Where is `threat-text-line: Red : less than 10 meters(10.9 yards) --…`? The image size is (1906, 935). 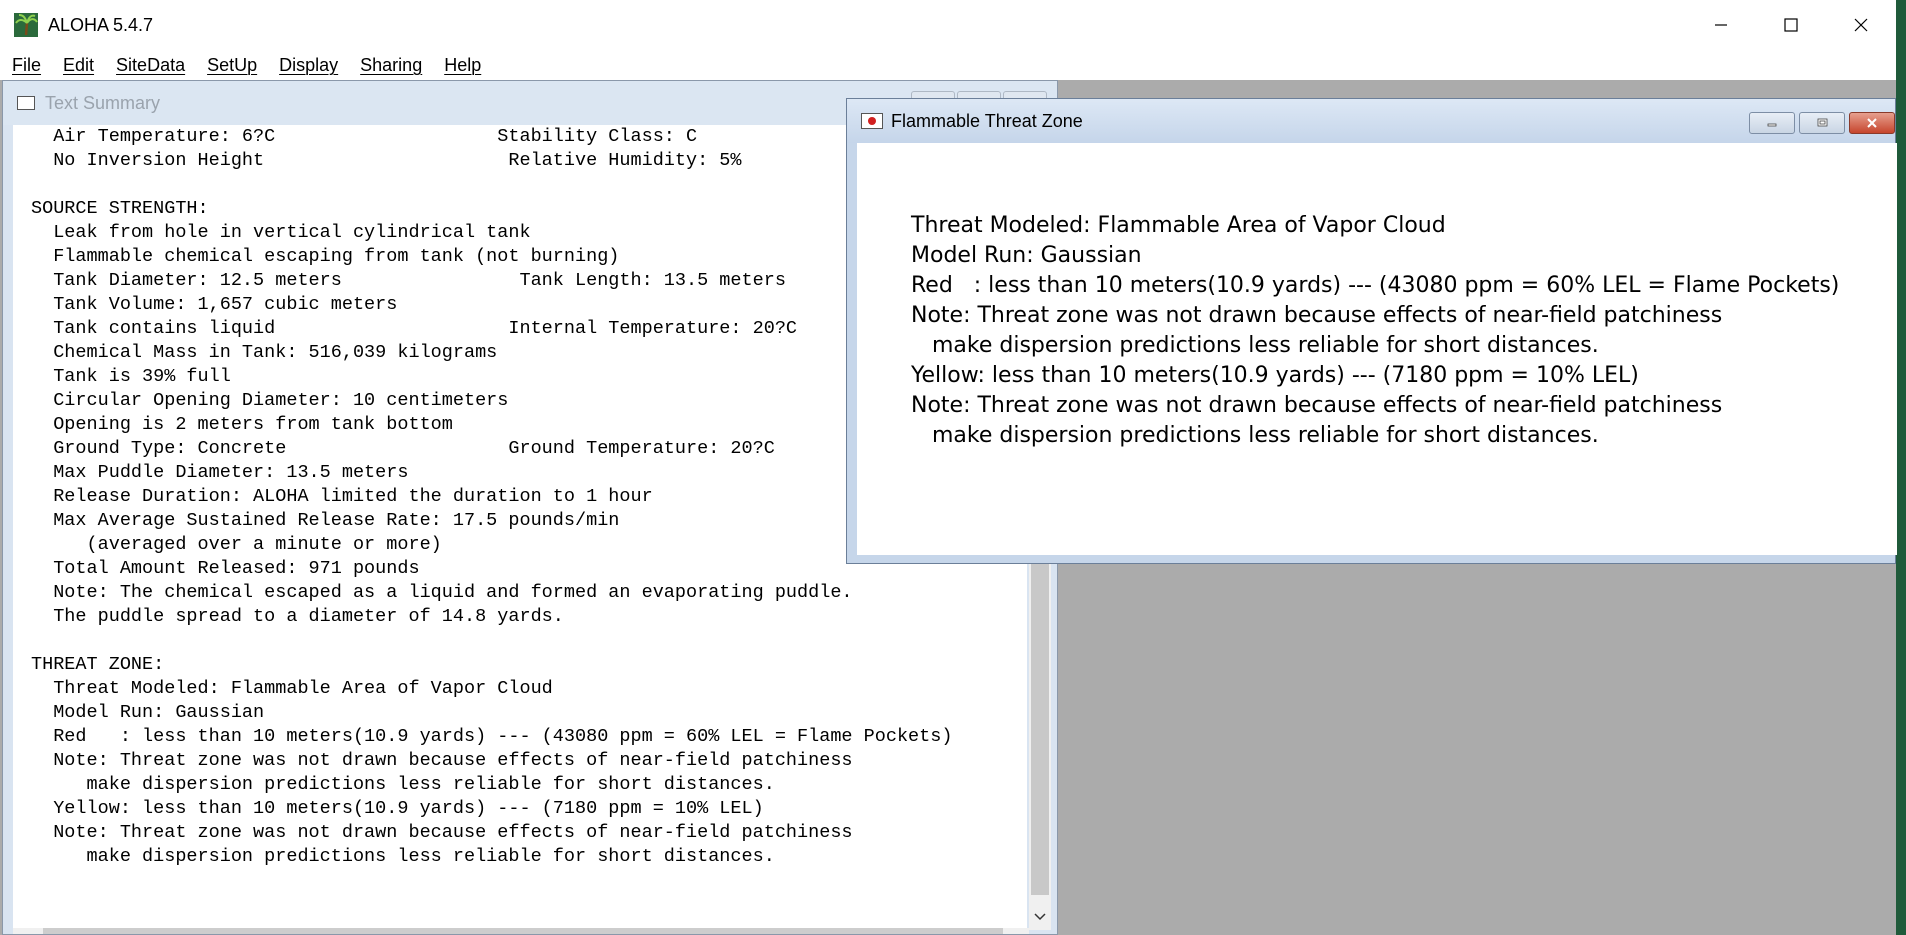 threat-text-line: Red : less than 10 meters(10.9 yards) --… is located at coordinates (1375, 285).